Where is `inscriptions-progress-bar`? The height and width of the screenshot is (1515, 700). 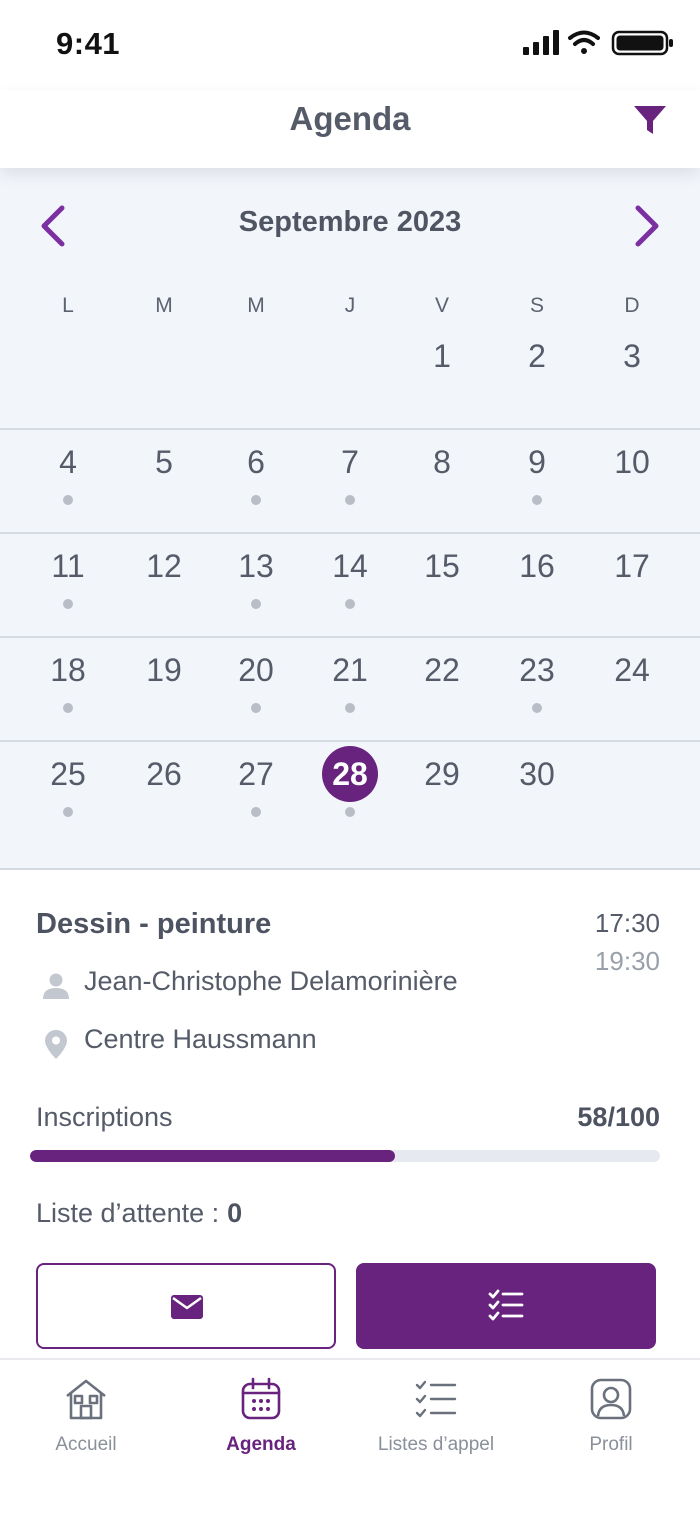
inscriptions-progress-bar is located at coordinates (345, 1156).